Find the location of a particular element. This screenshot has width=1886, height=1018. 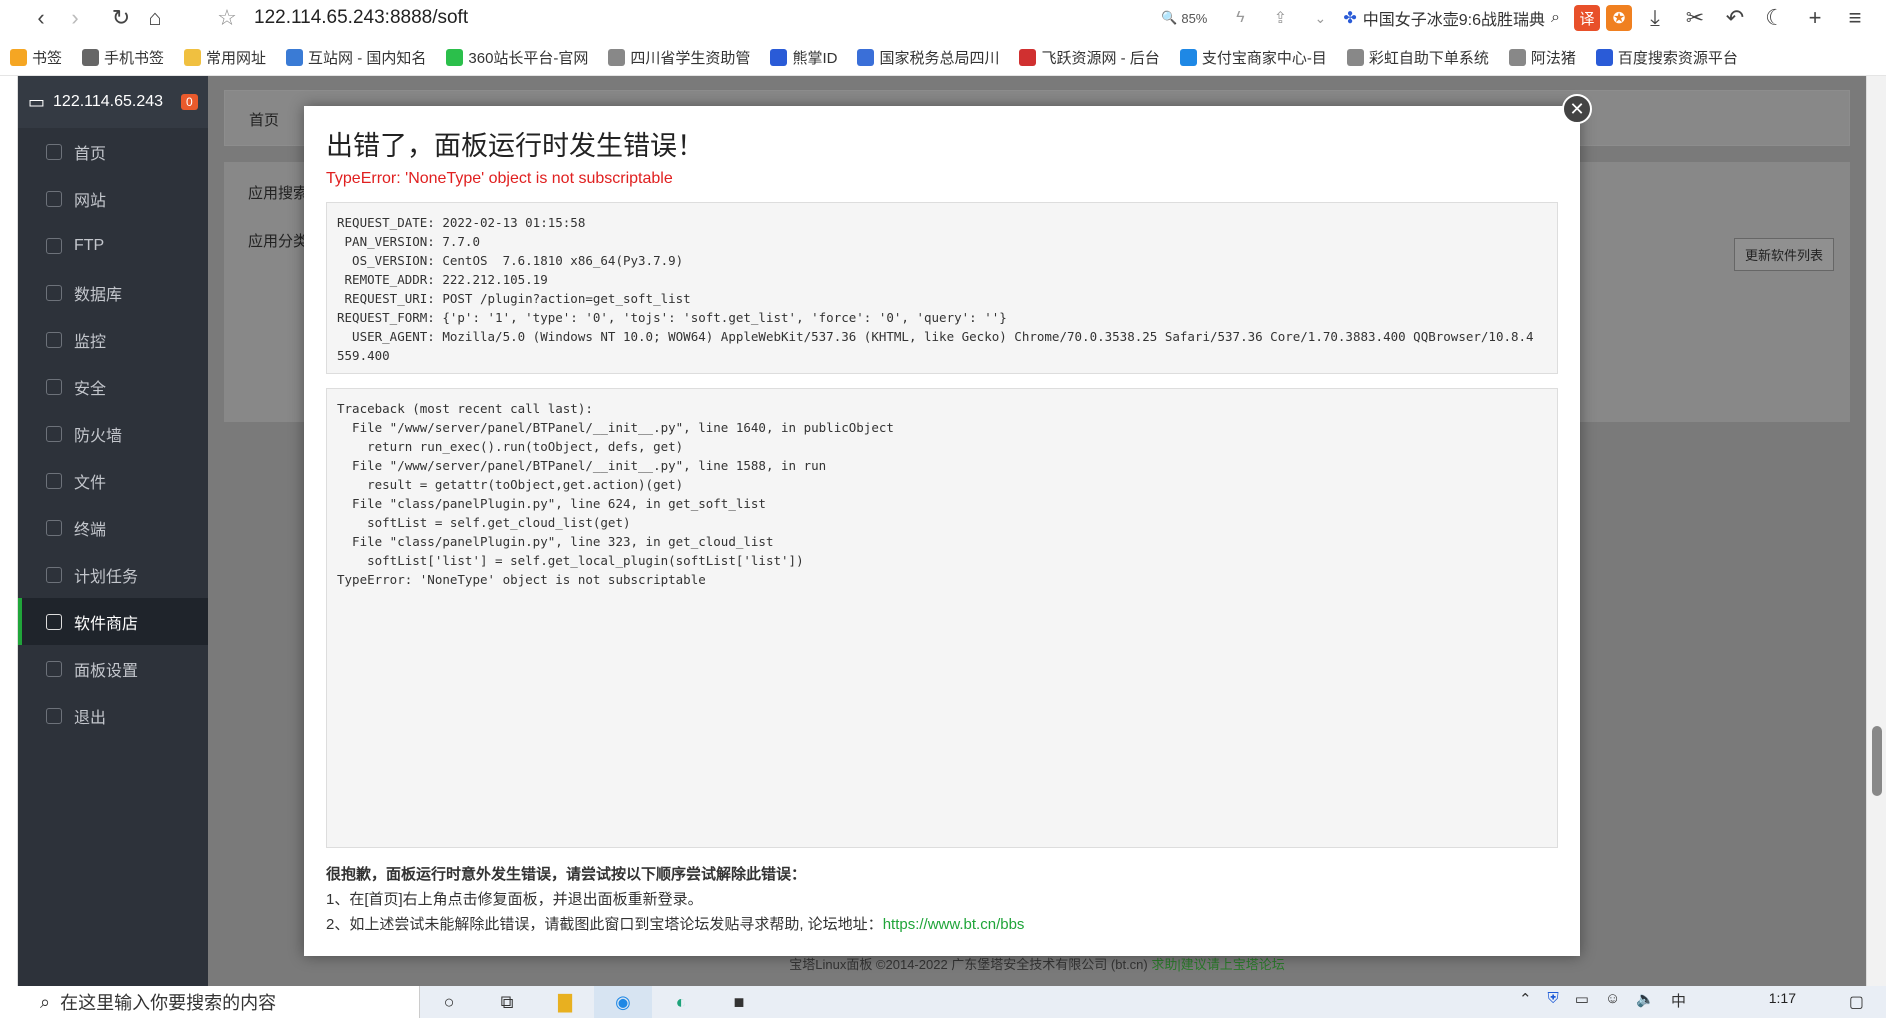

breadcrumb-home: 首页 is located at coordinates (264, 119).